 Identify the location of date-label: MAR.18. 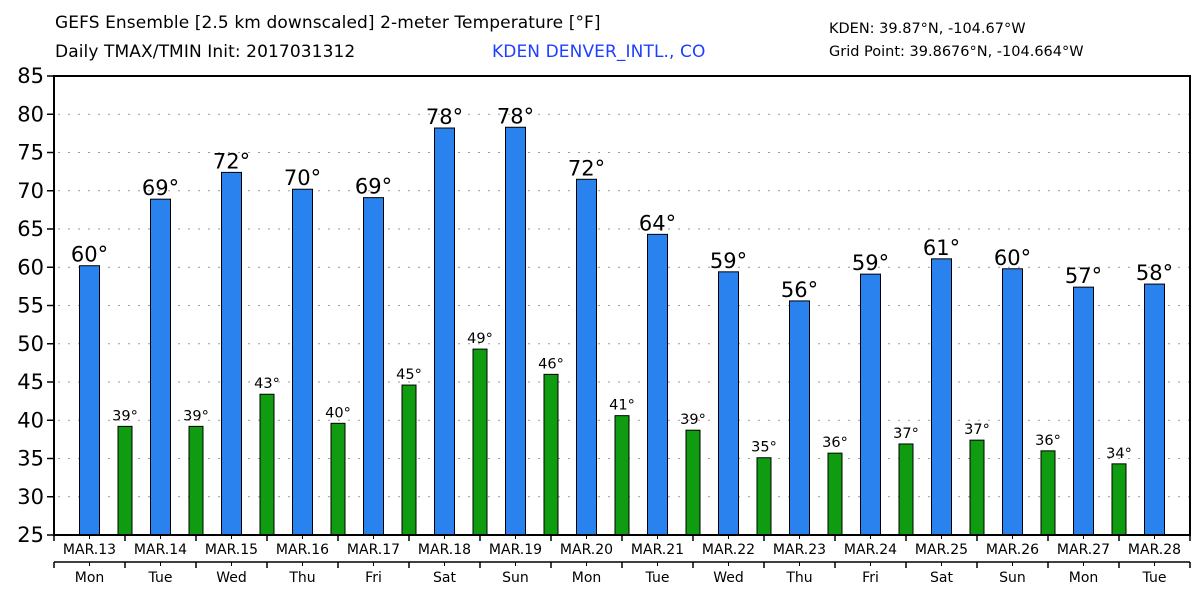
(444, 550).